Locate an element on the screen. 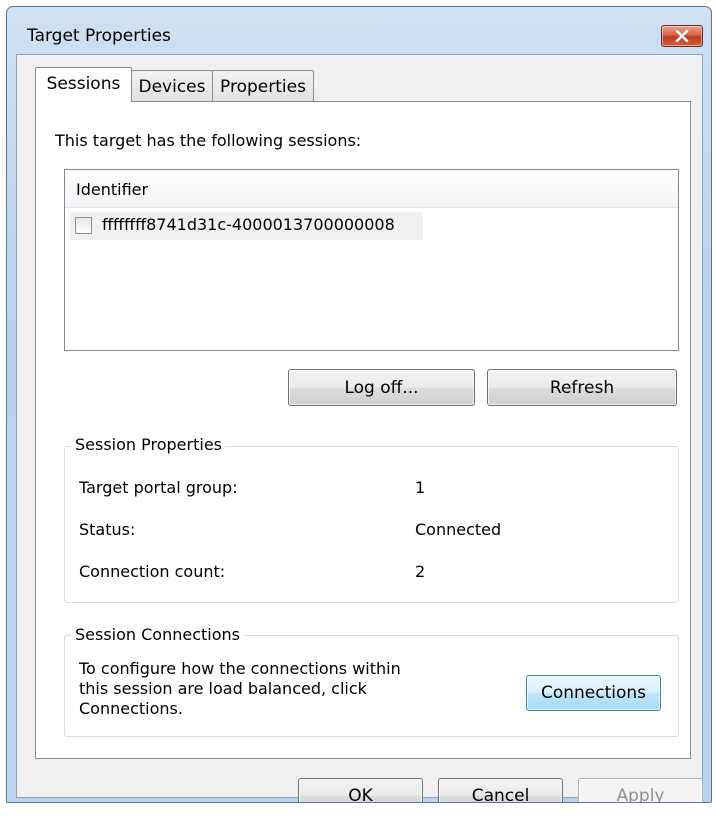 This screenshot has width=716, height=829. tab-properties: Properties is located at coordinates (263, 85).